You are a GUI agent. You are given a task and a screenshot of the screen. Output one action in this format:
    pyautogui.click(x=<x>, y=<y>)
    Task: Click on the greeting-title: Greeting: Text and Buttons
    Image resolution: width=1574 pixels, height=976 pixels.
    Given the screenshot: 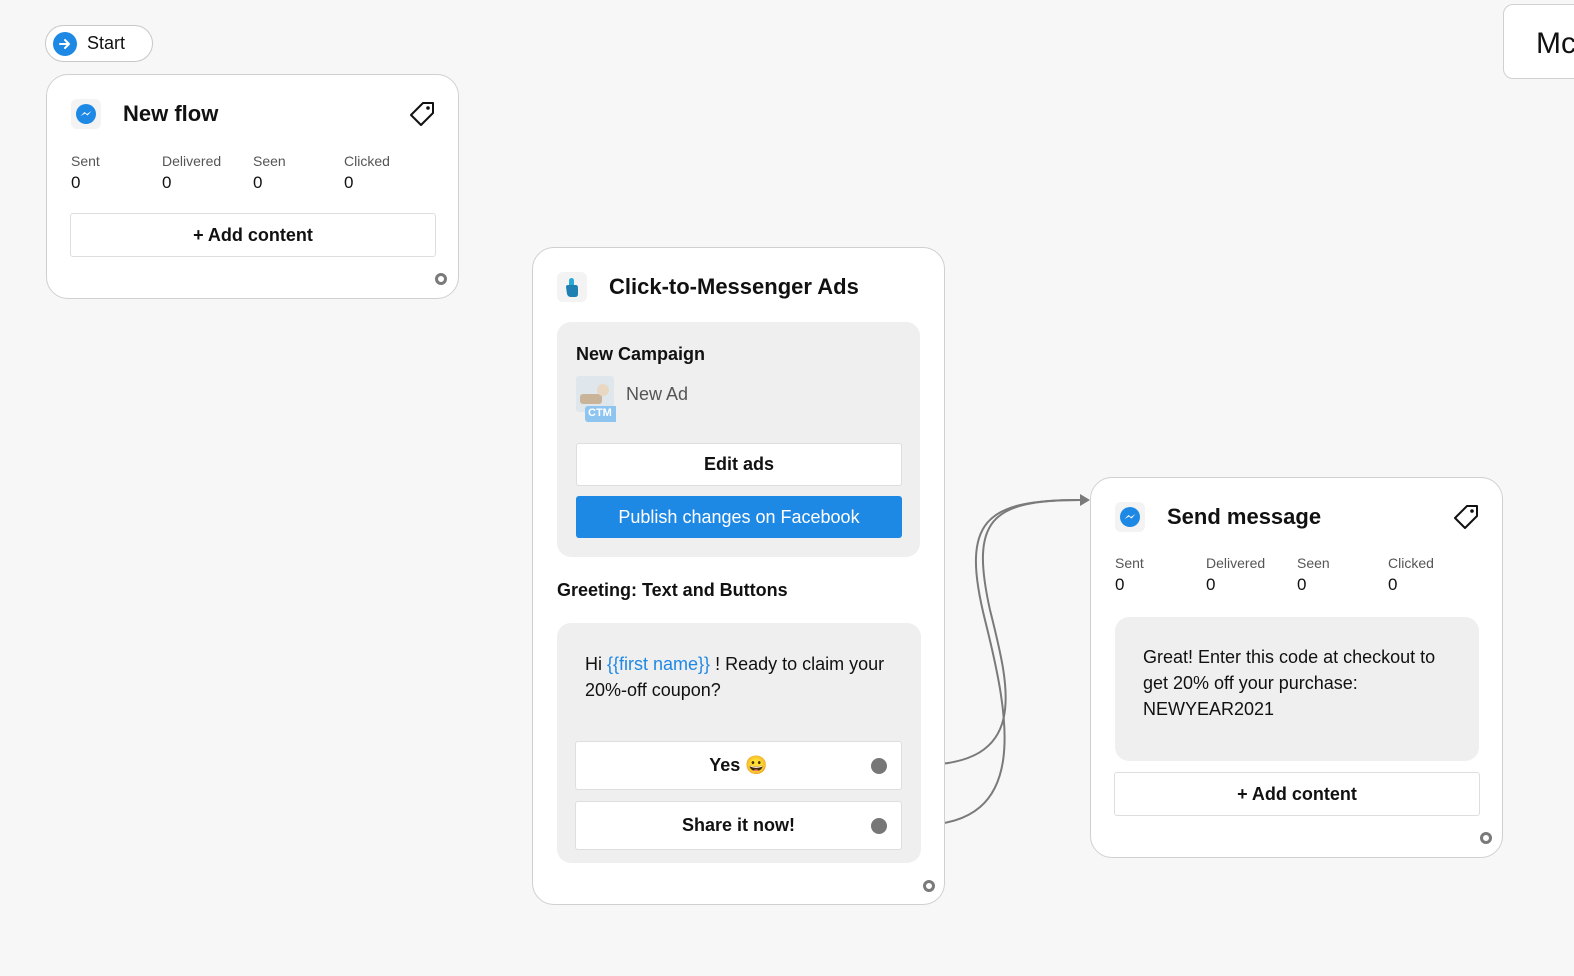 What is the action you would take?
    pyautogui.click(x=672, y=590)
    